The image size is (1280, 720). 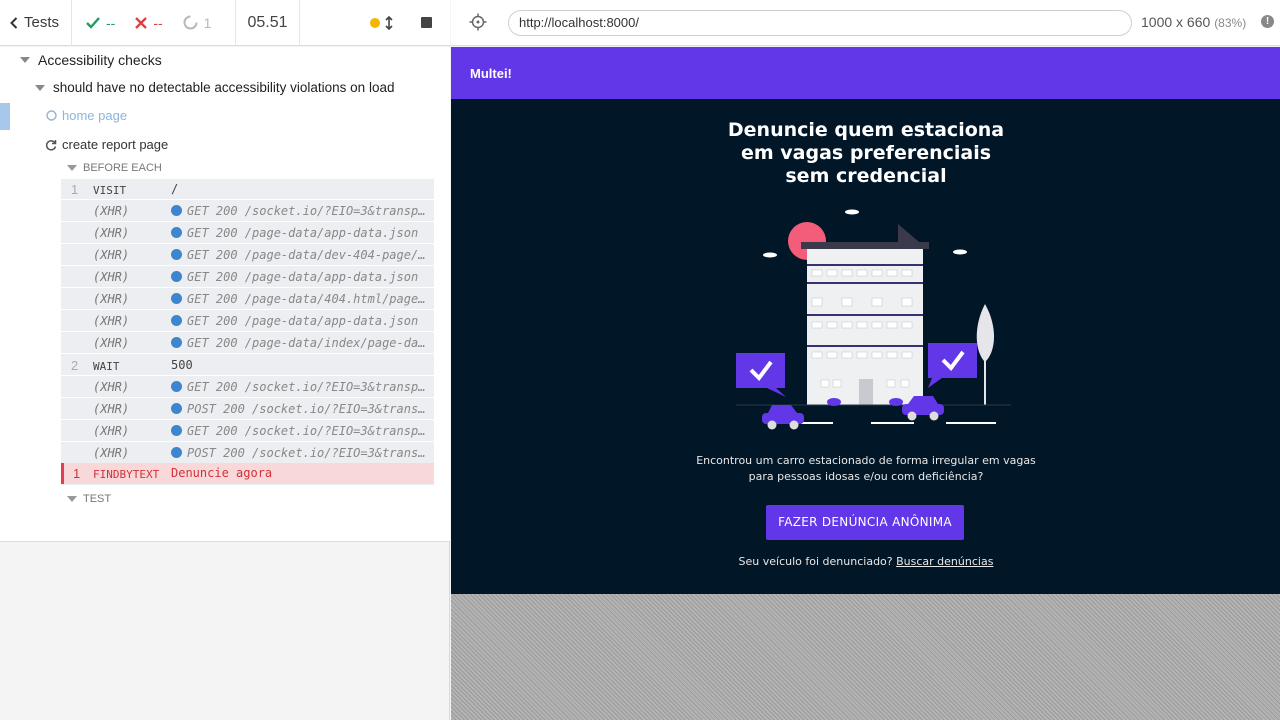 I want to click on hero-illustration, so click(x=873, y=319).